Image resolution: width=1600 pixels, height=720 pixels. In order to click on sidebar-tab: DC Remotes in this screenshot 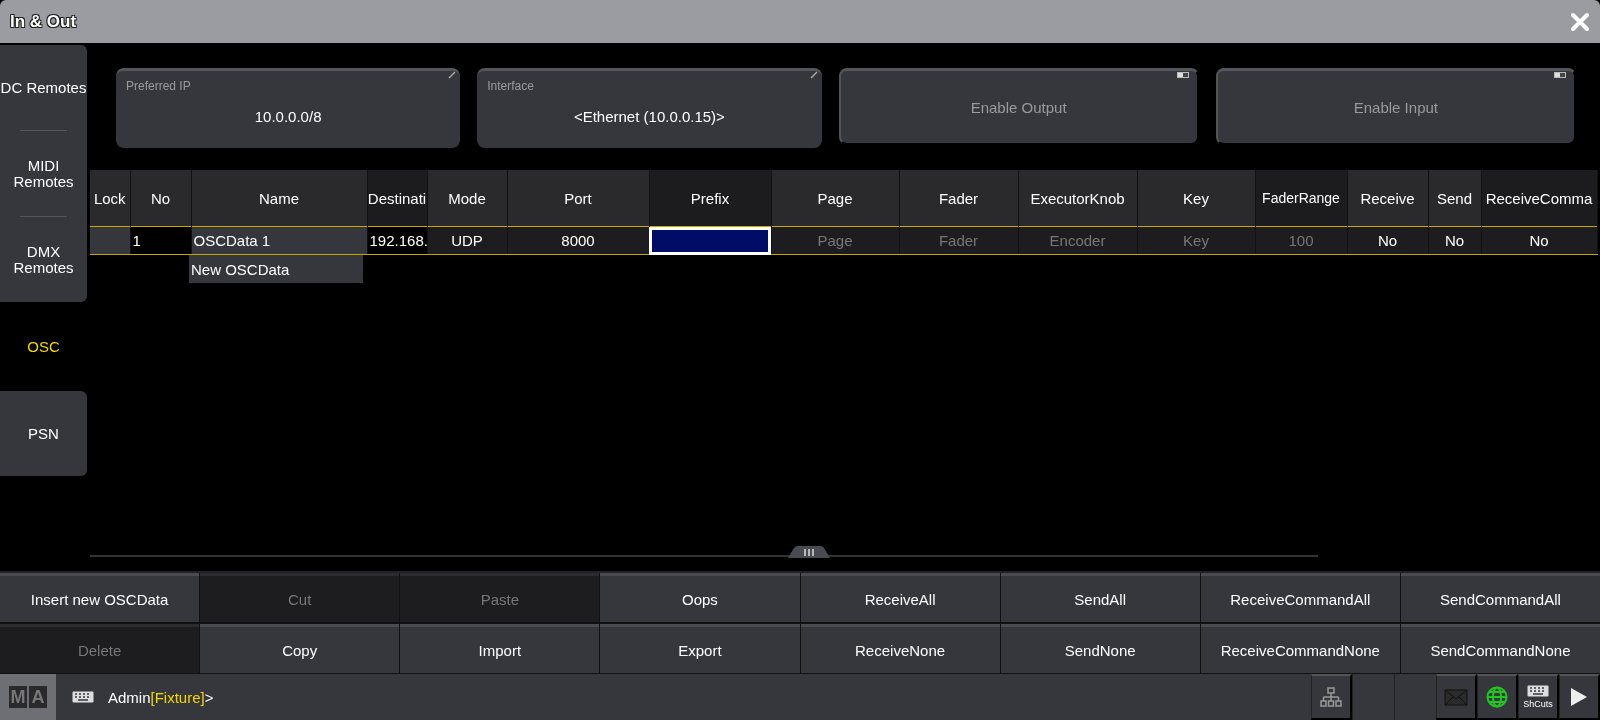, I will do `click(43, 87)`.